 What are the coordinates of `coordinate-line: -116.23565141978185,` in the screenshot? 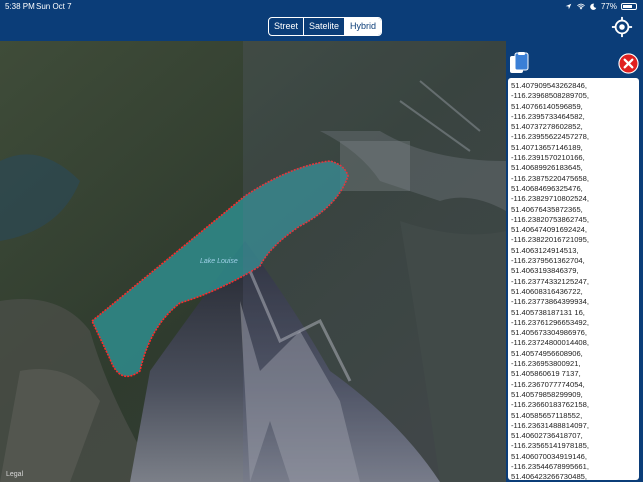 It's located at (550, 446).